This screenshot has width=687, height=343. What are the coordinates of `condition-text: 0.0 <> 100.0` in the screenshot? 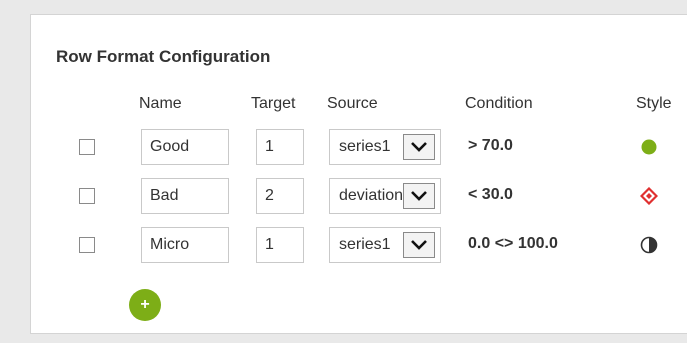 It's located at (513, 243).